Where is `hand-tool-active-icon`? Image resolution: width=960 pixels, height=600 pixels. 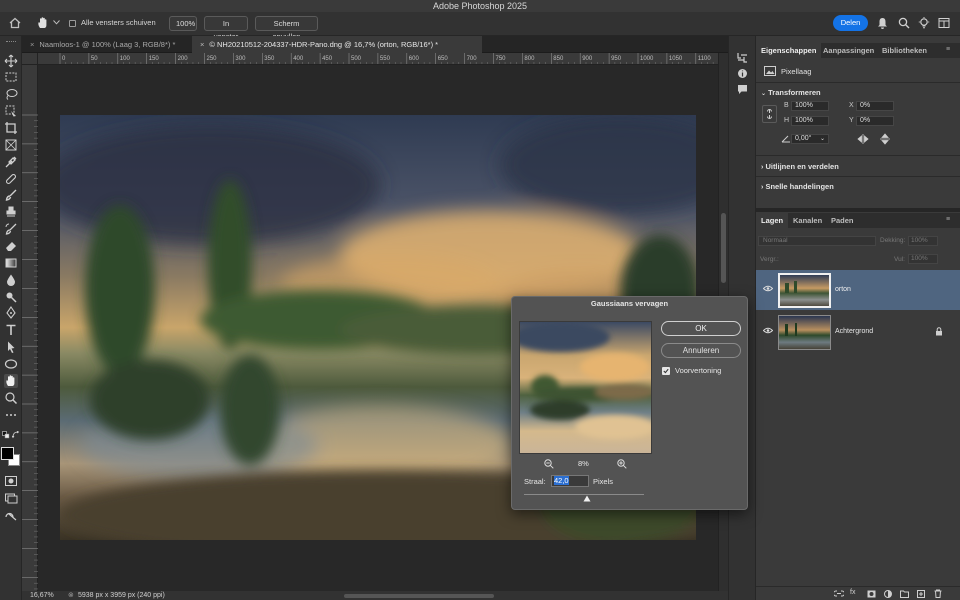
hand-tool-active-icon is located at coordinates (11, 381).